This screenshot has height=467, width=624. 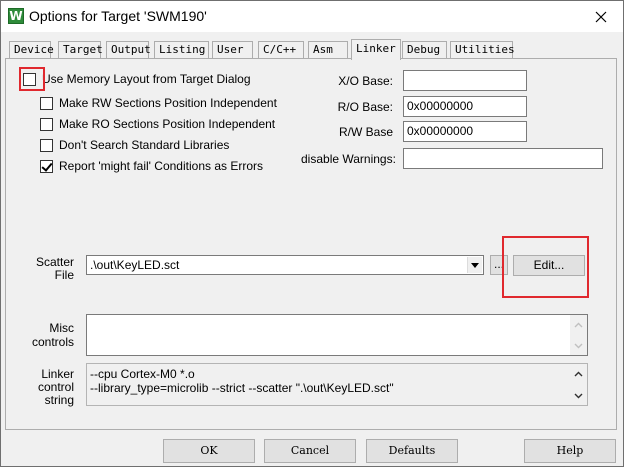 I want to click on tab-device: Device, so click(x=31, y=50).